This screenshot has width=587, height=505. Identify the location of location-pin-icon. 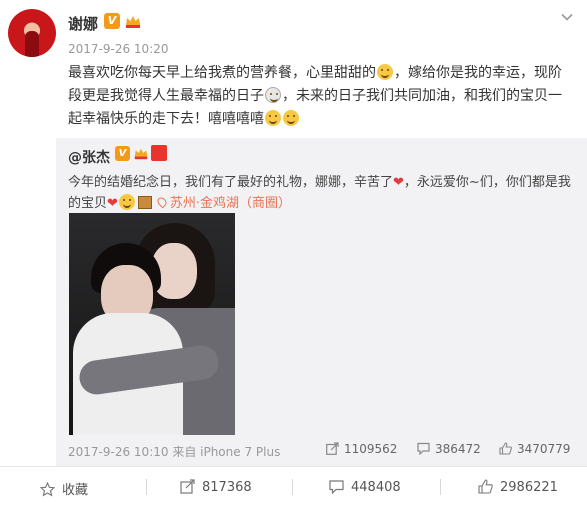
(162, 202).